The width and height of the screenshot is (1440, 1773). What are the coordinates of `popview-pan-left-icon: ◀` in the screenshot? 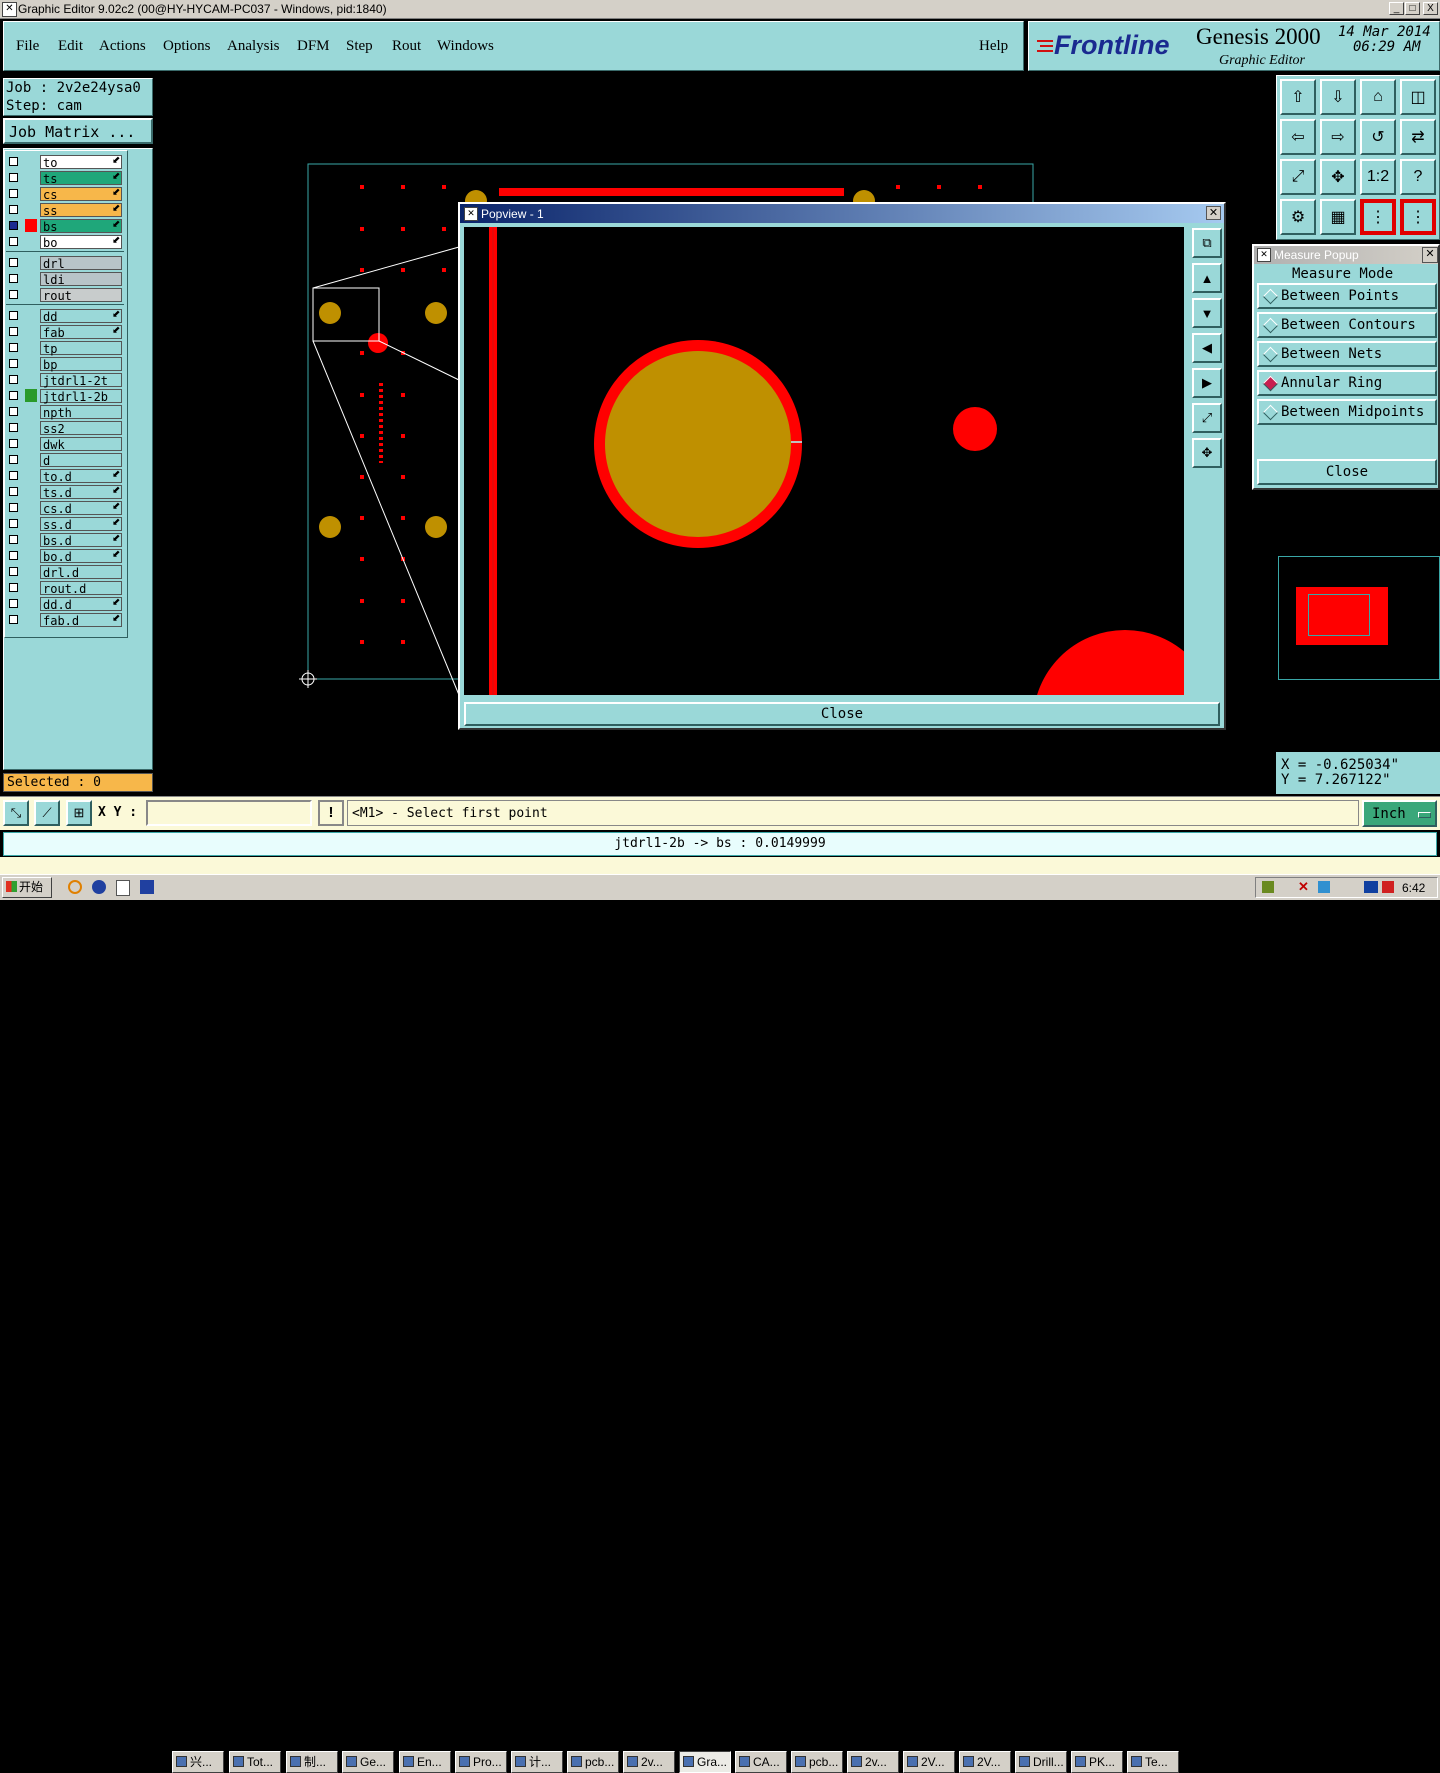 It's located at (1207, 348).